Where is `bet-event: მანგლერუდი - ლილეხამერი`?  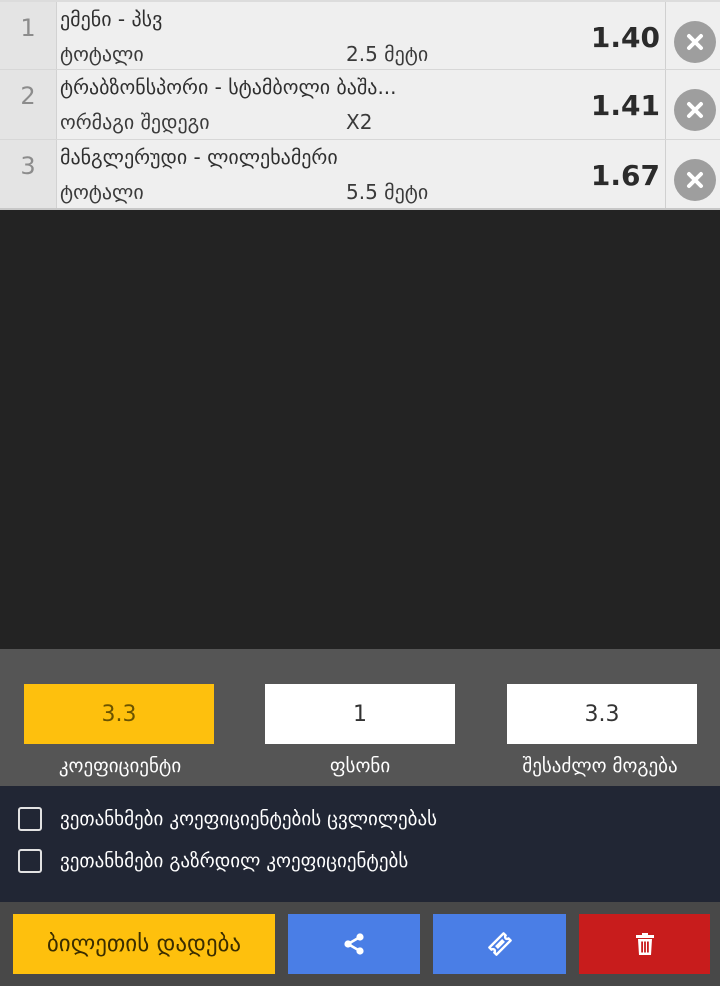
bet-event: მანგლერუდი - ლილეხამერი is located at coordinates (199, 157).